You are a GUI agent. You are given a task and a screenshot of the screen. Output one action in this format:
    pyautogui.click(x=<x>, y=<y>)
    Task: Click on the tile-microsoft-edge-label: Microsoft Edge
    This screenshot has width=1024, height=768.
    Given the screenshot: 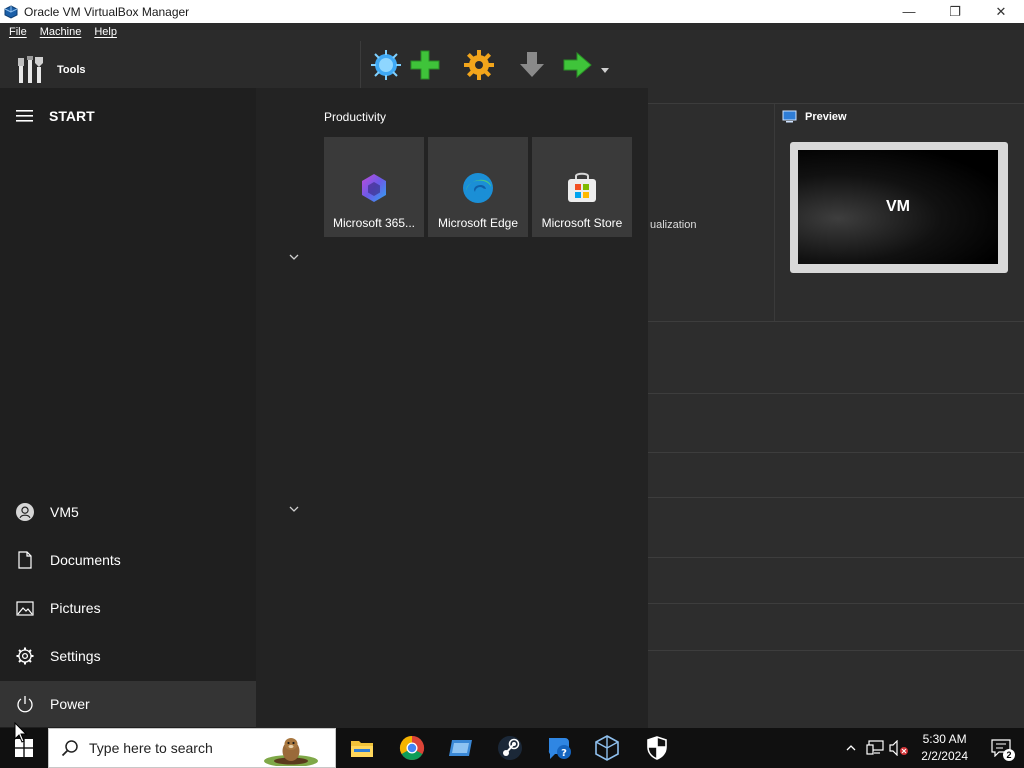 What is the action you would take?
    pyautogui.click(x=478, y=223)
    